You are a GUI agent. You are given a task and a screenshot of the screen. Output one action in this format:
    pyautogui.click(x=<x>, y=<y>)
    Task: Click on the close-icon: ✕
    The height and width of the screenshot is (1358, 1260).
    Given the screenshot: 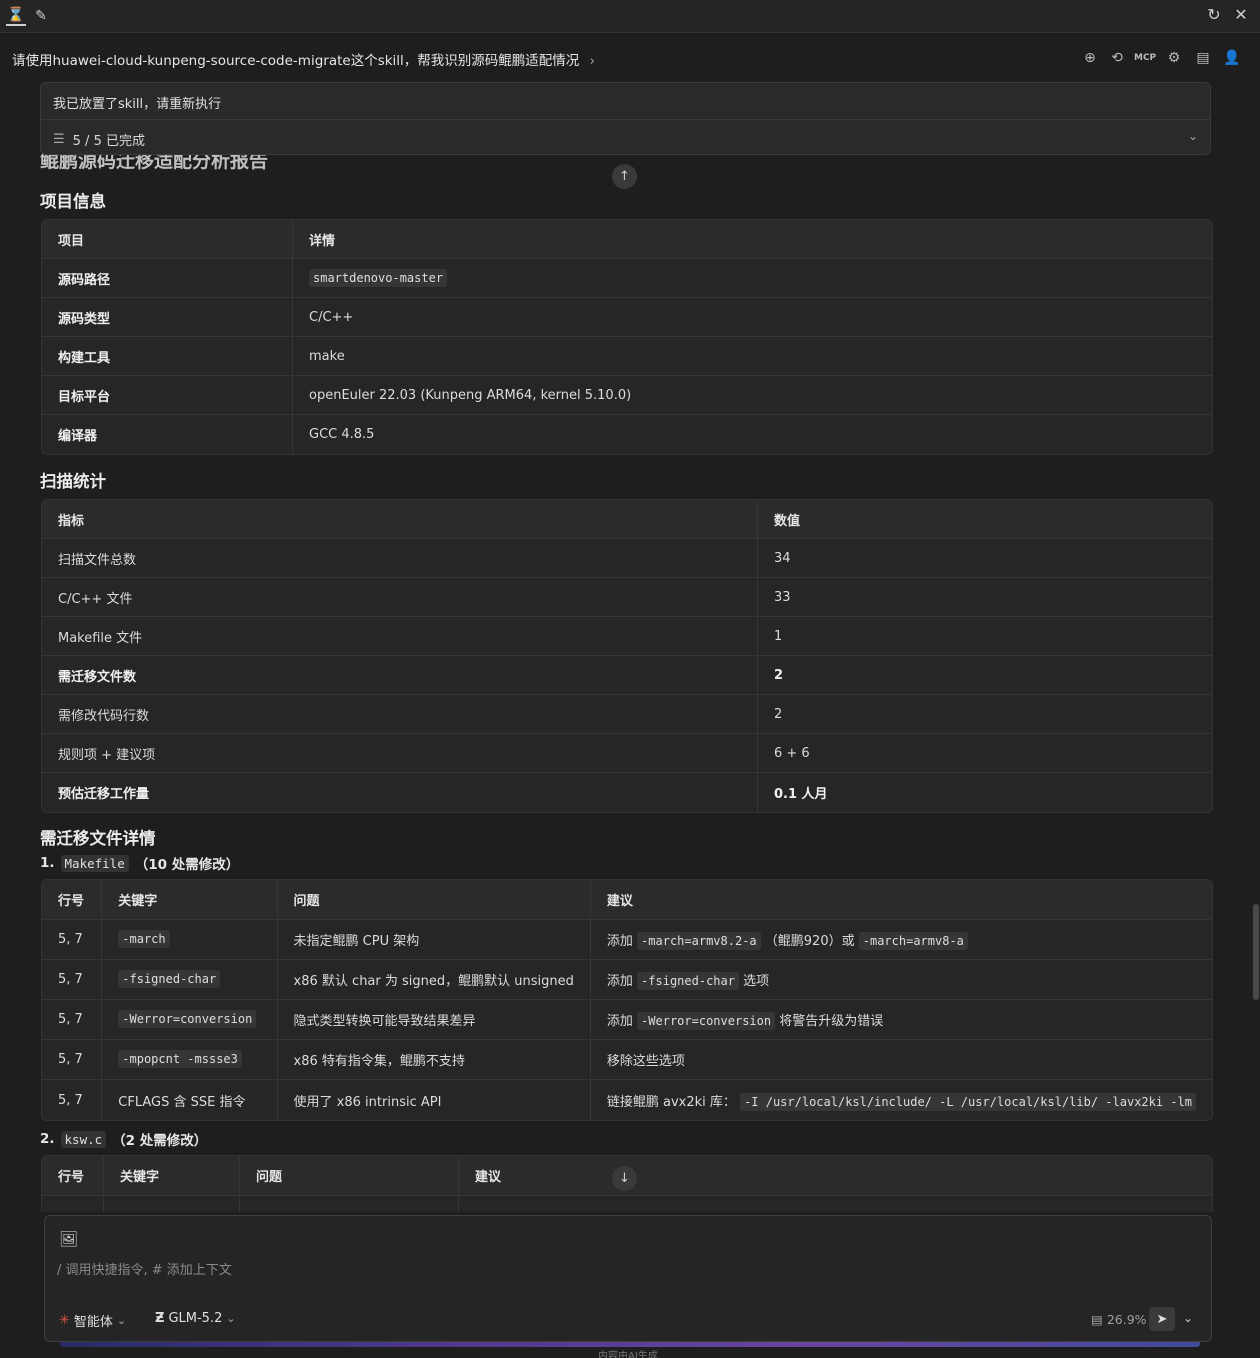 What is the action you would take?
    pyautogui.click(x=1241, y=14)
    